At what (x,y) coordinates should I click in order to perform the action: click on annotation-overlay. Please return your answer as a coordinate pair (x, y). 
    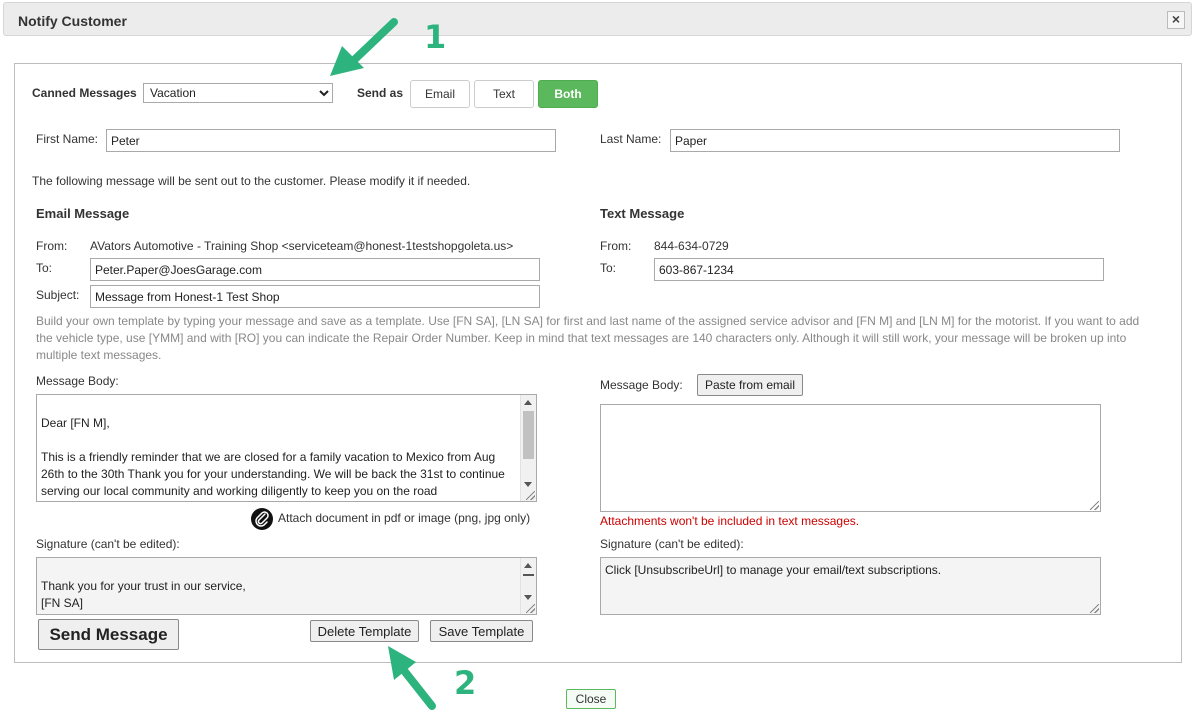
    Looking at the image, I should click on (383, 364).